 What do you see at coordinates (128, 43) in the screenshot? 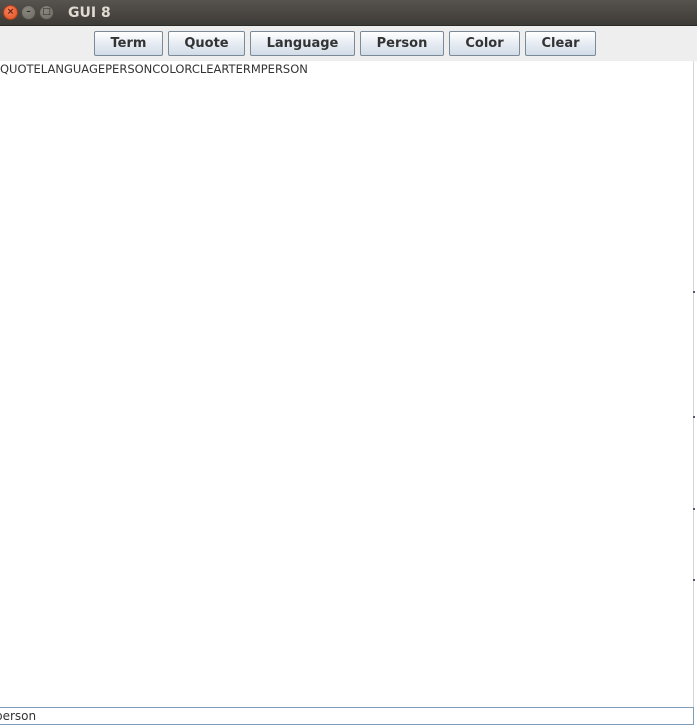
I see `term-button: Term` at bounding box center [128, 43].